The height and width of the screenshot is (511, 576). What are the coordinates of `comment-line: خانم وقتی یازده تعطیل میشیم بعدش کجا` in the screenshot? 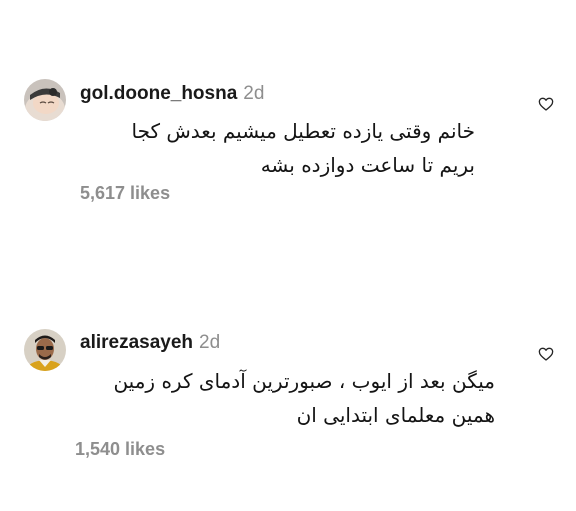 It's located at (303, 131).